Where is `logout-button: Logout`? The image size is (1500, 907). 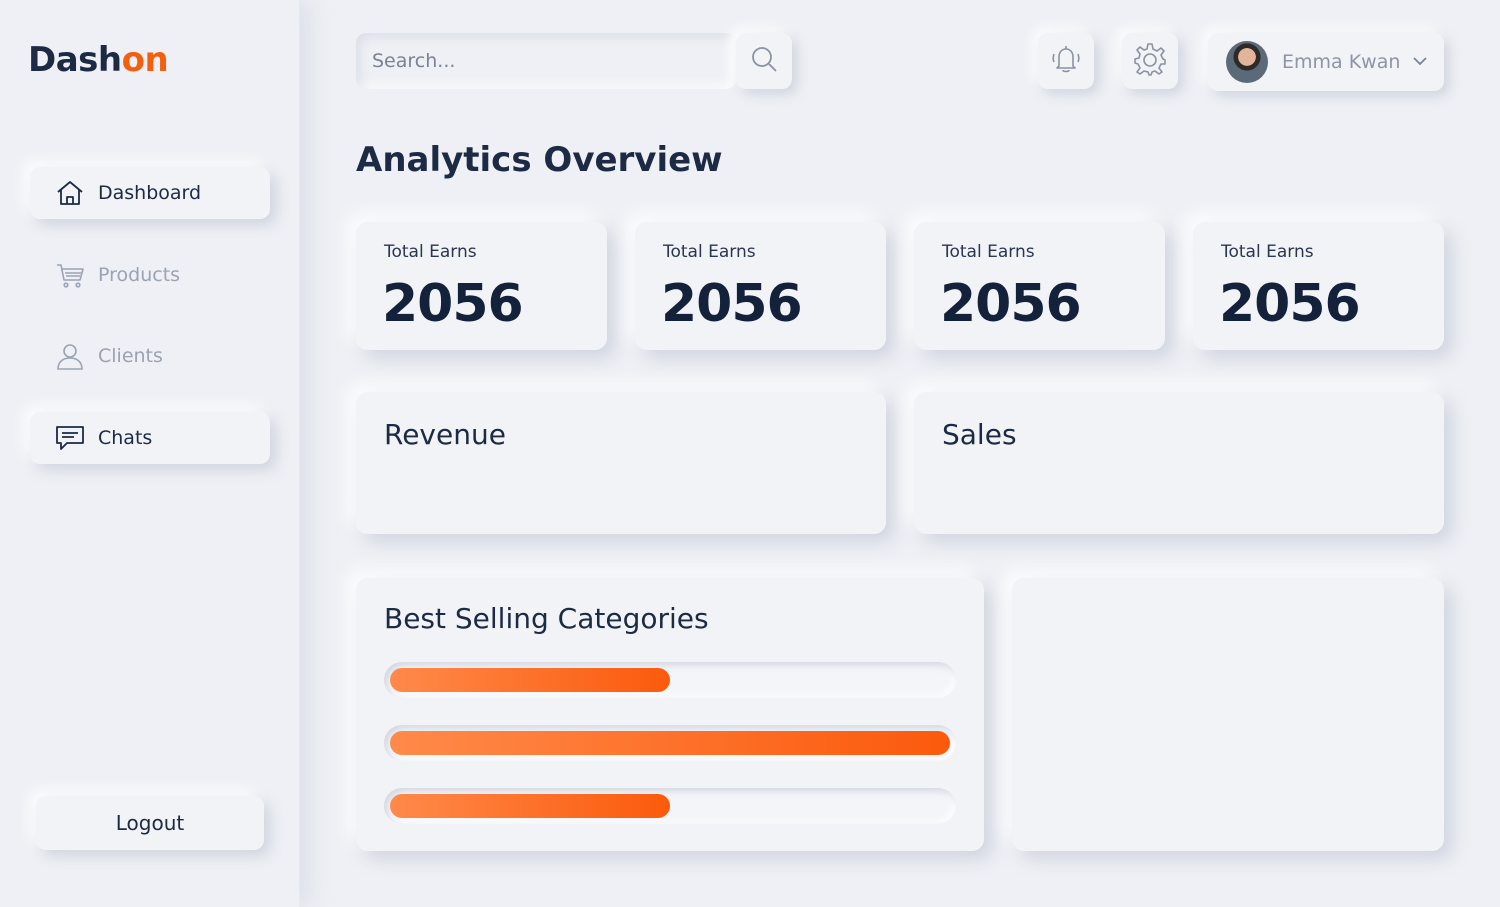 logout-button: Logout is located at coordinates (150, 823).